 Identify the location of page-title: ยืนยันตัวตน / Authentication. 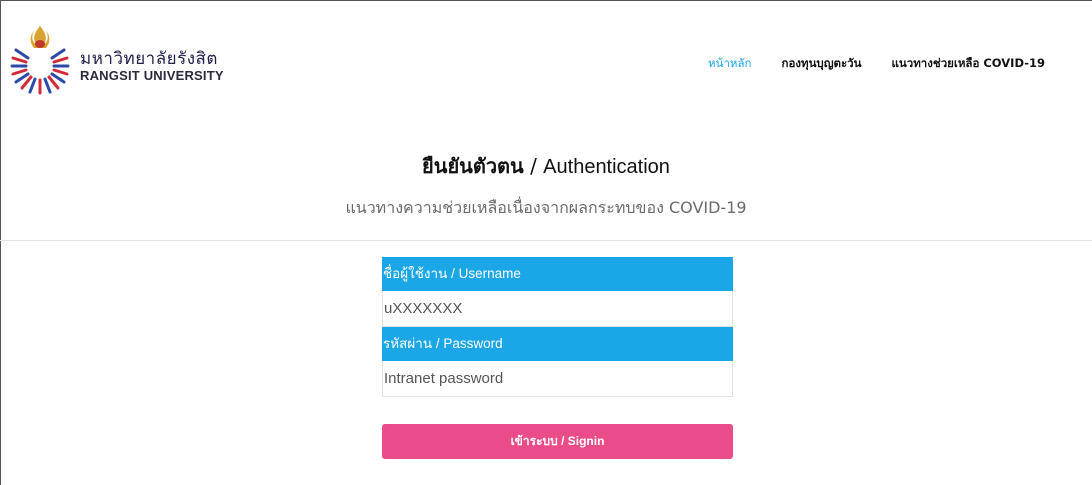
(546, 166).